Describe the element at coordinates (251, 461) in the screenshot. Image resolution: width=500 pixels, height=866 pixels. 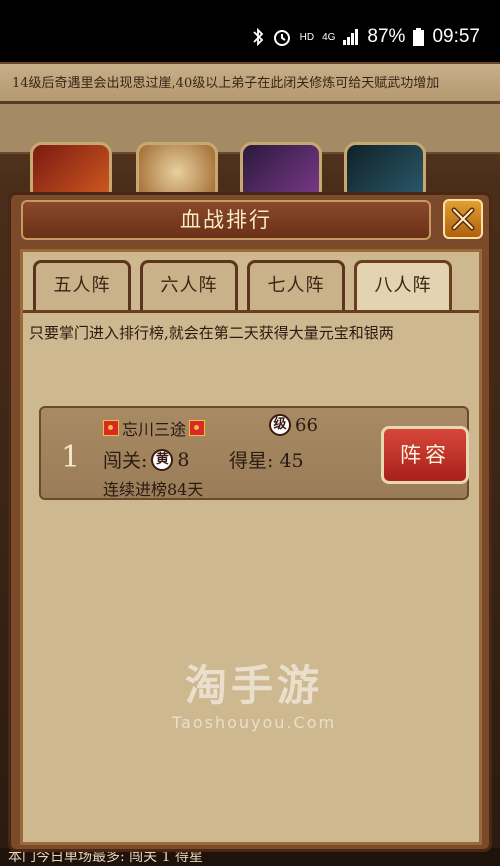
I see `stars-label: 得星:` at that location.